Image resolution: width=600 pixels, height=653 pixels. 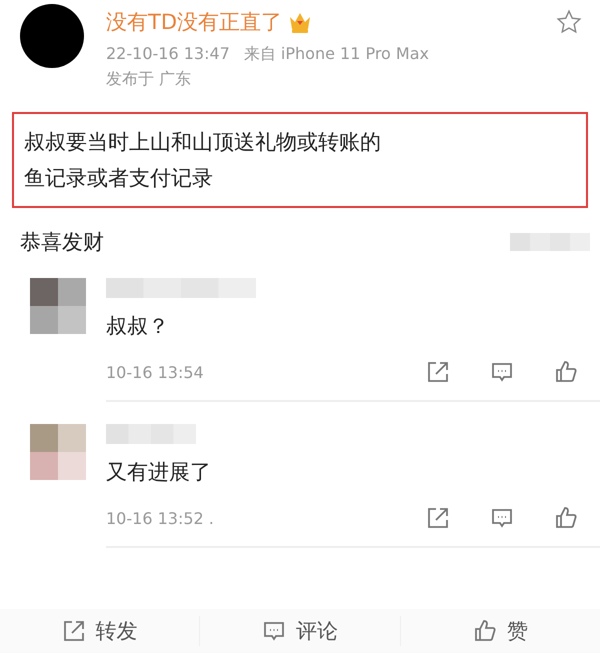 What do you see at coordinates (336, 54) in the screenshot?
I see `post-source: 来自 iPhone 11 Pro Max` at bounding box center [336, 54].